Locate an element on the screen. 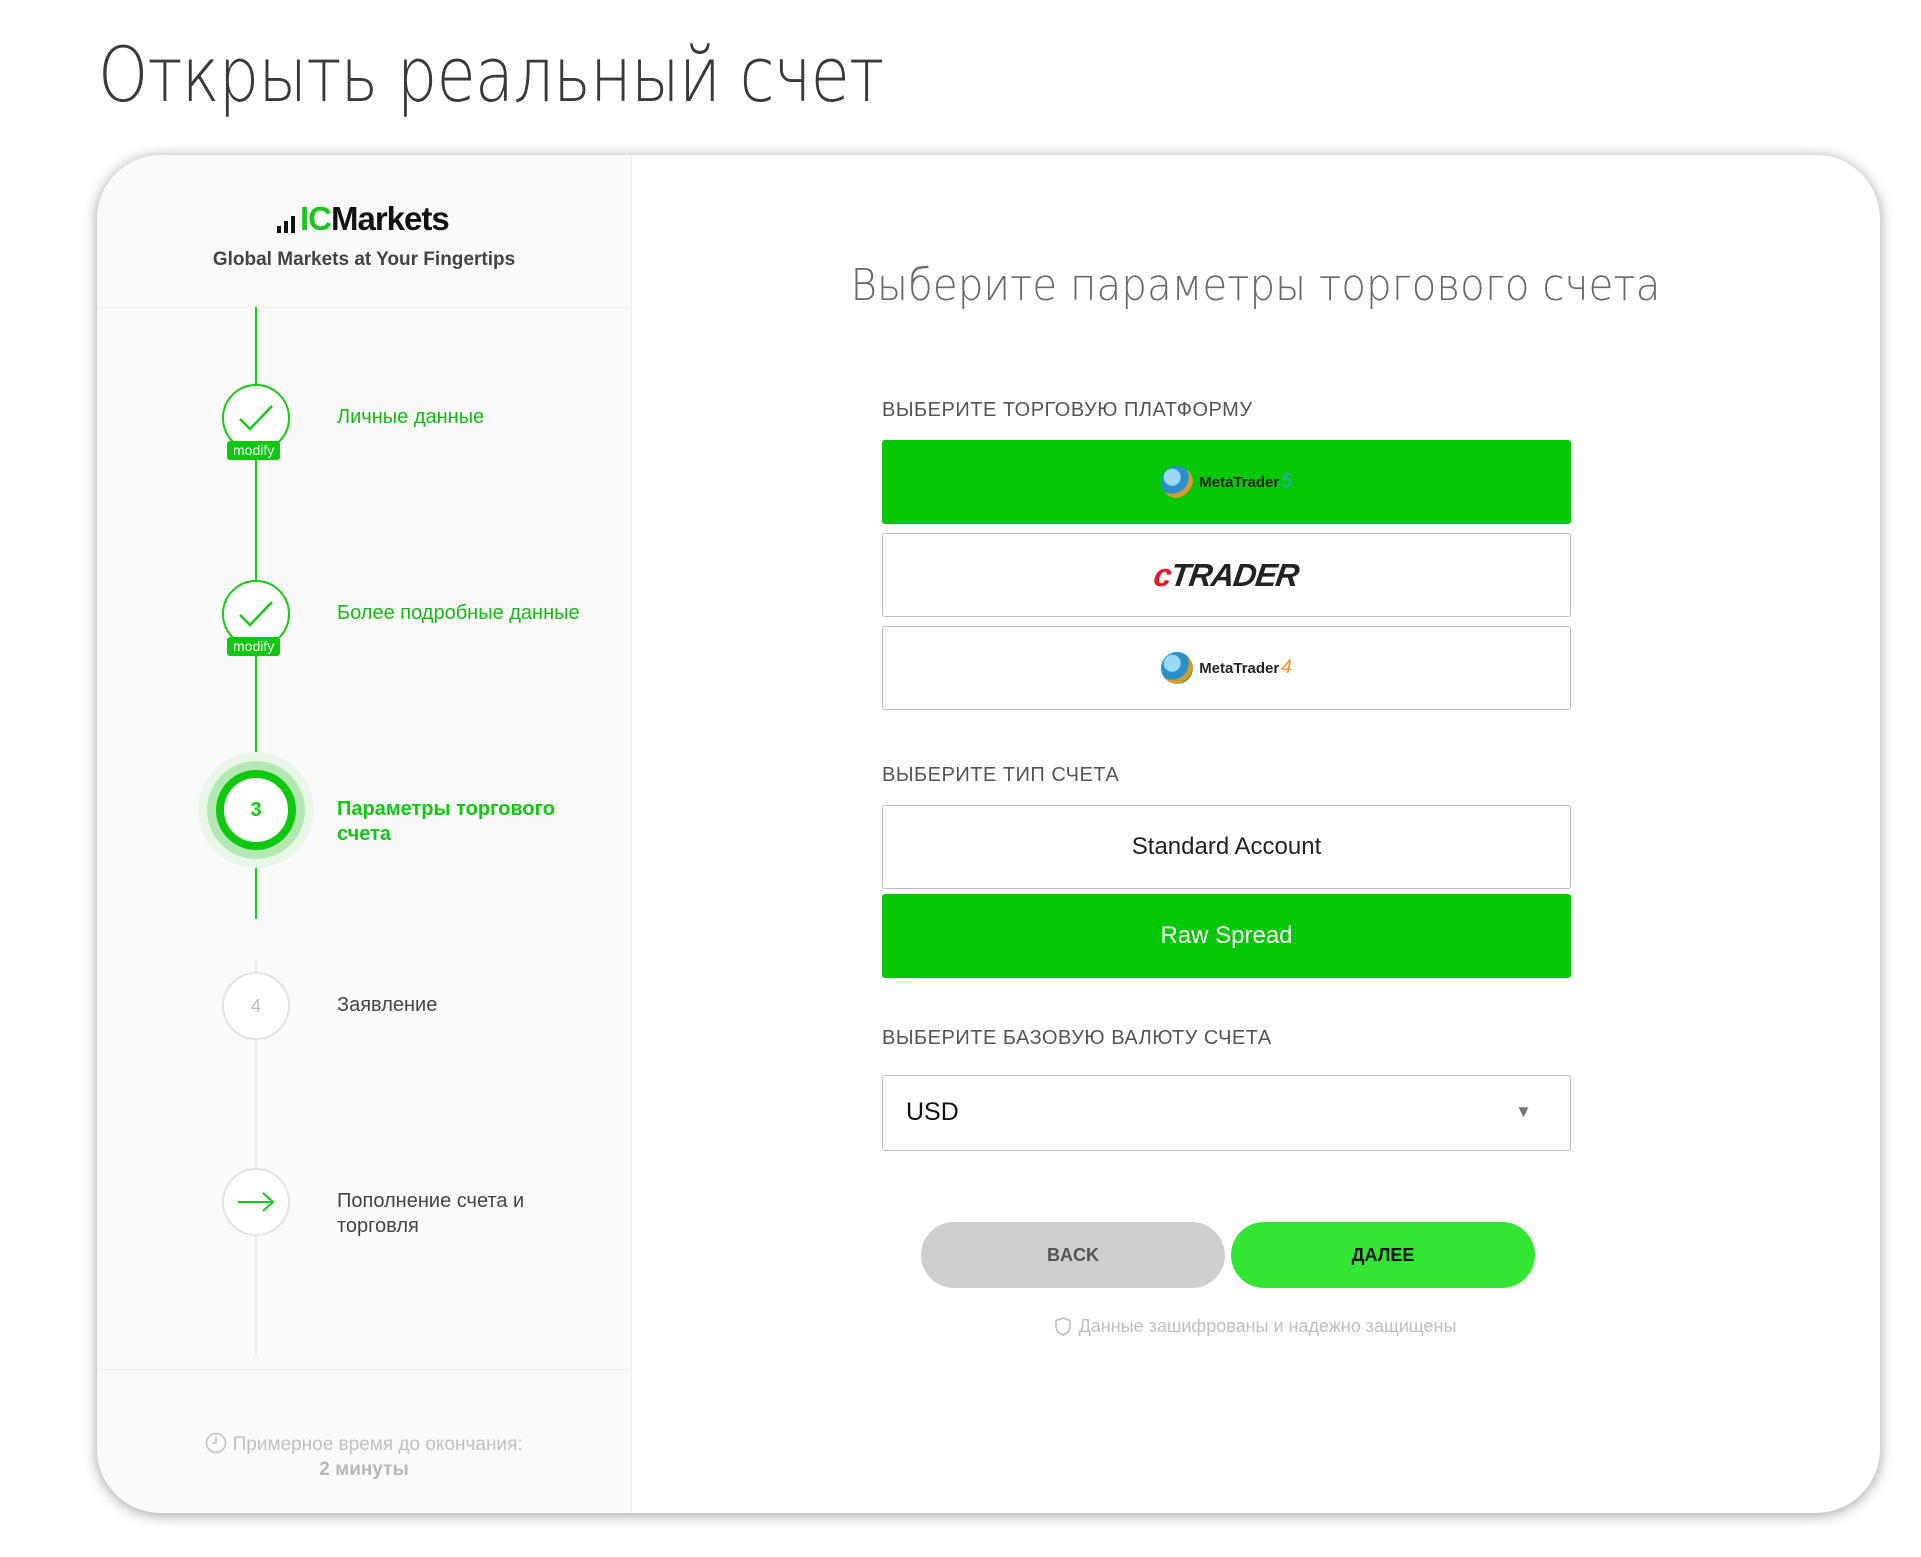  step-5-label: Пополнение счета и торговля is located at coordinates (431, 1213).